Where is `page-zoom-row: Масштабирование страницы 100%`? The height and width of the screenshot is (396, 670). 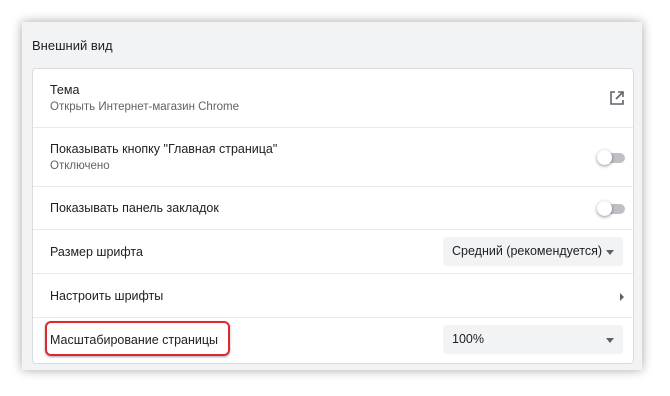 page-zoom-row: Масштабирование страницы 100% is located at coordinates (333, 340).